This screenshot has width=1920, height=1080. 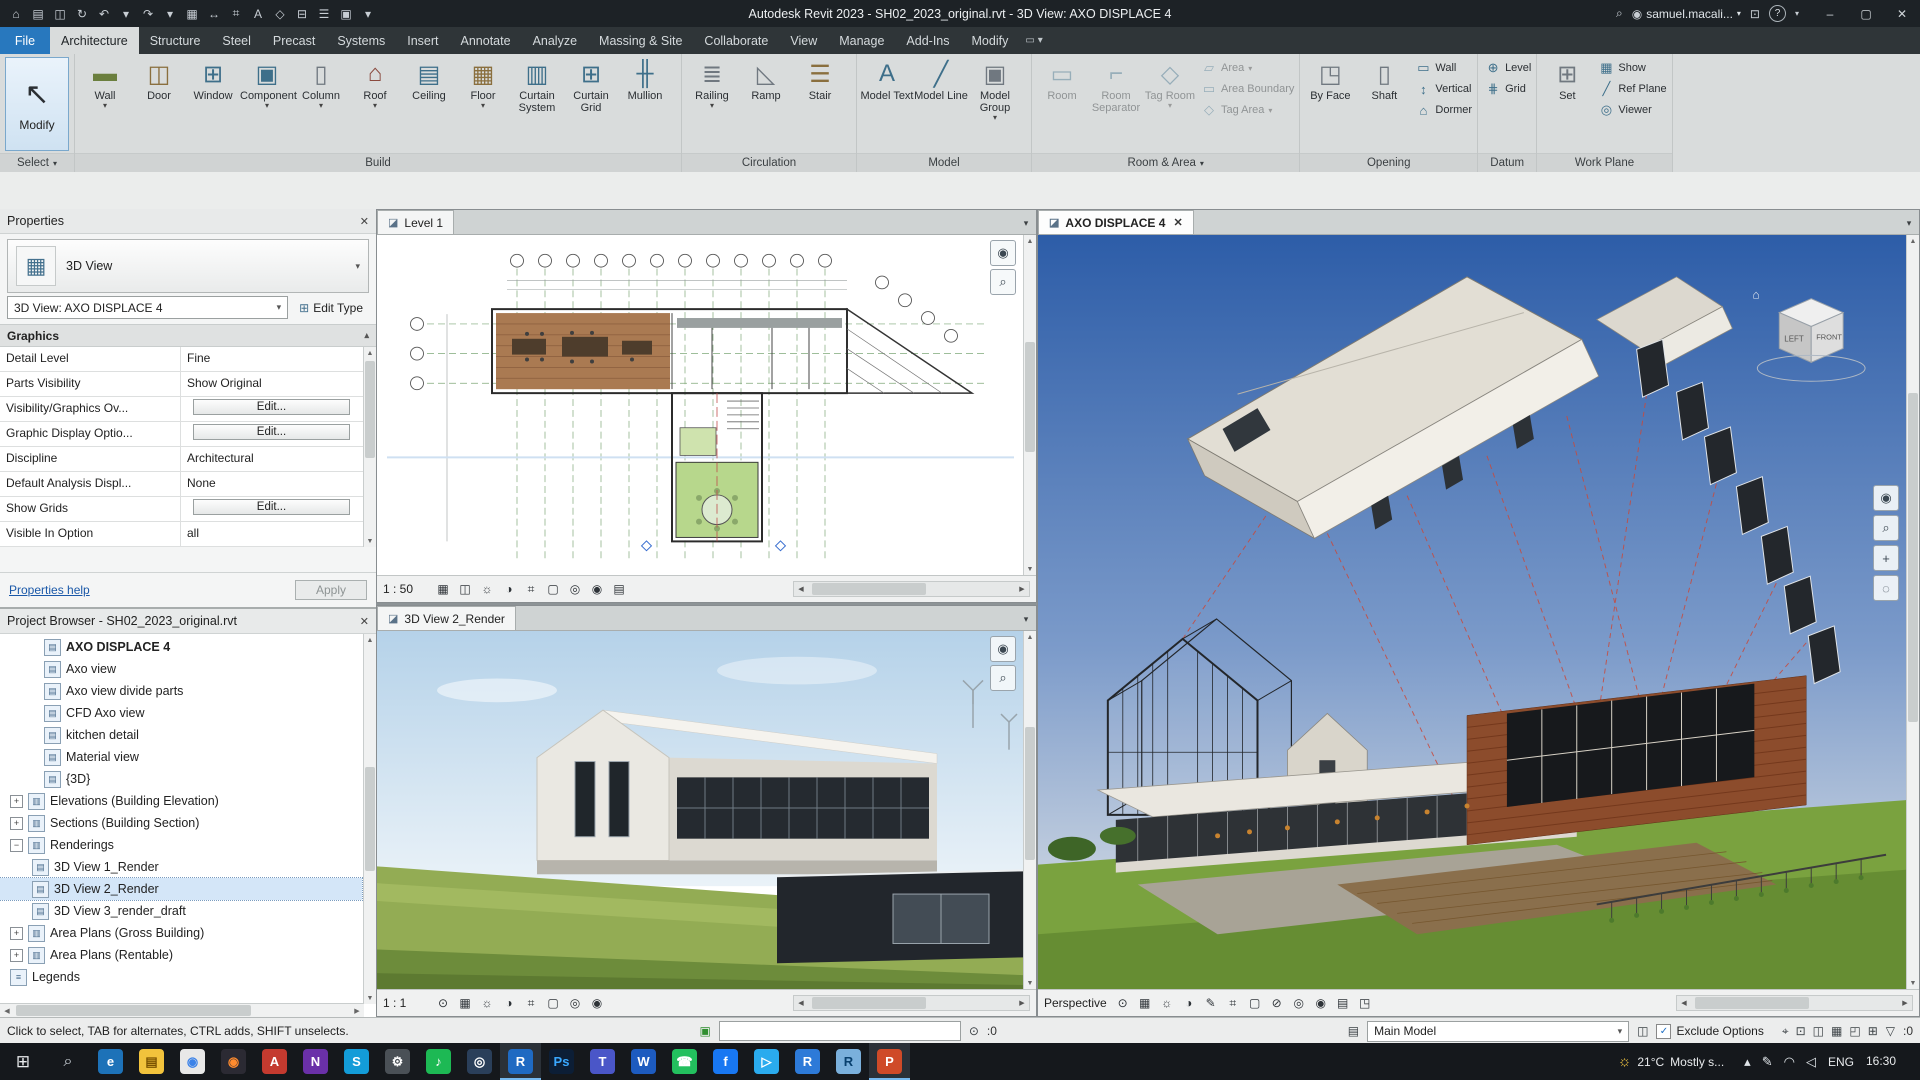 What do you see at coordinates (1818, 1031) in the screenshot?
I see `link-icon: ◫` at bounding box center [1818, 1031].